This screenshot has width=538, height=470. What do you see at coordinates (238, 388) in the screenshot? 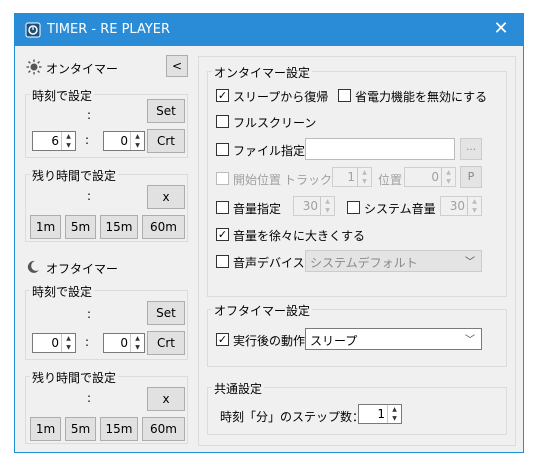
I see `common-settings-title: 共通設定` at bounding box center [238, 388].